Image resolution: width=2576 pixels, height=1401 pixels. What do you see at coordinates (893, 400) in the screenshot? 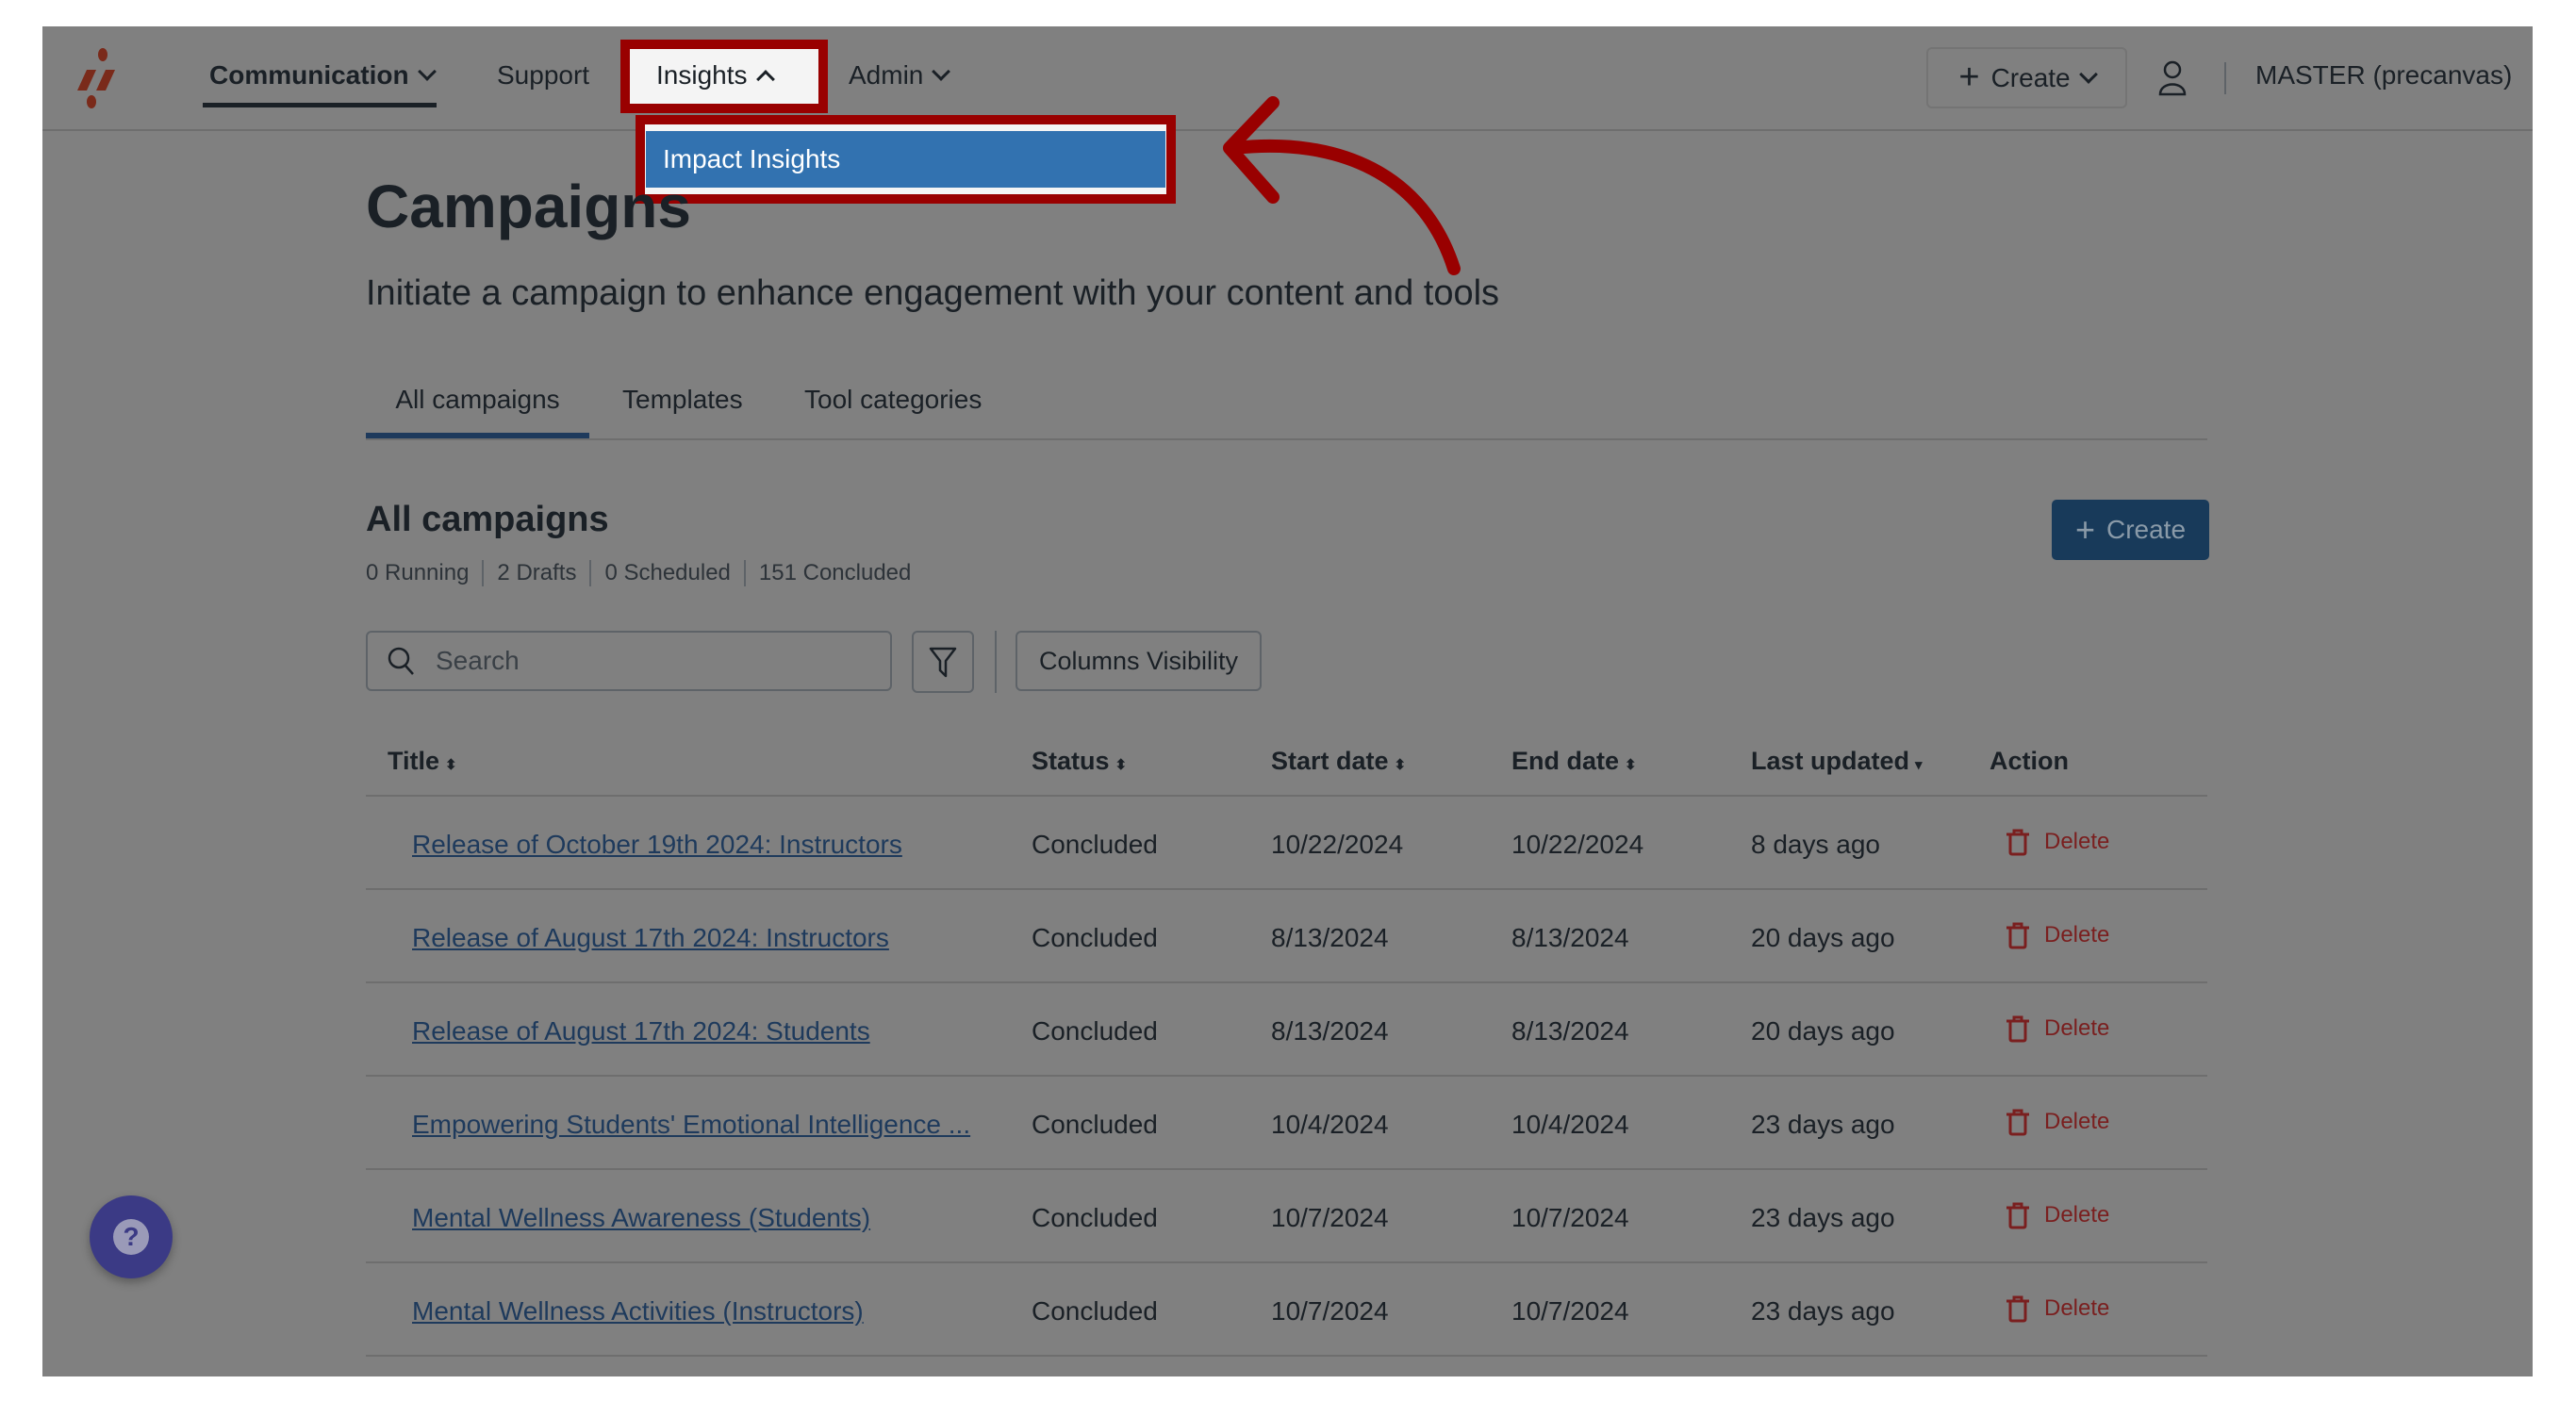
I see `tab-tool-categories: Tool categories` at bounding box center [893, 400].